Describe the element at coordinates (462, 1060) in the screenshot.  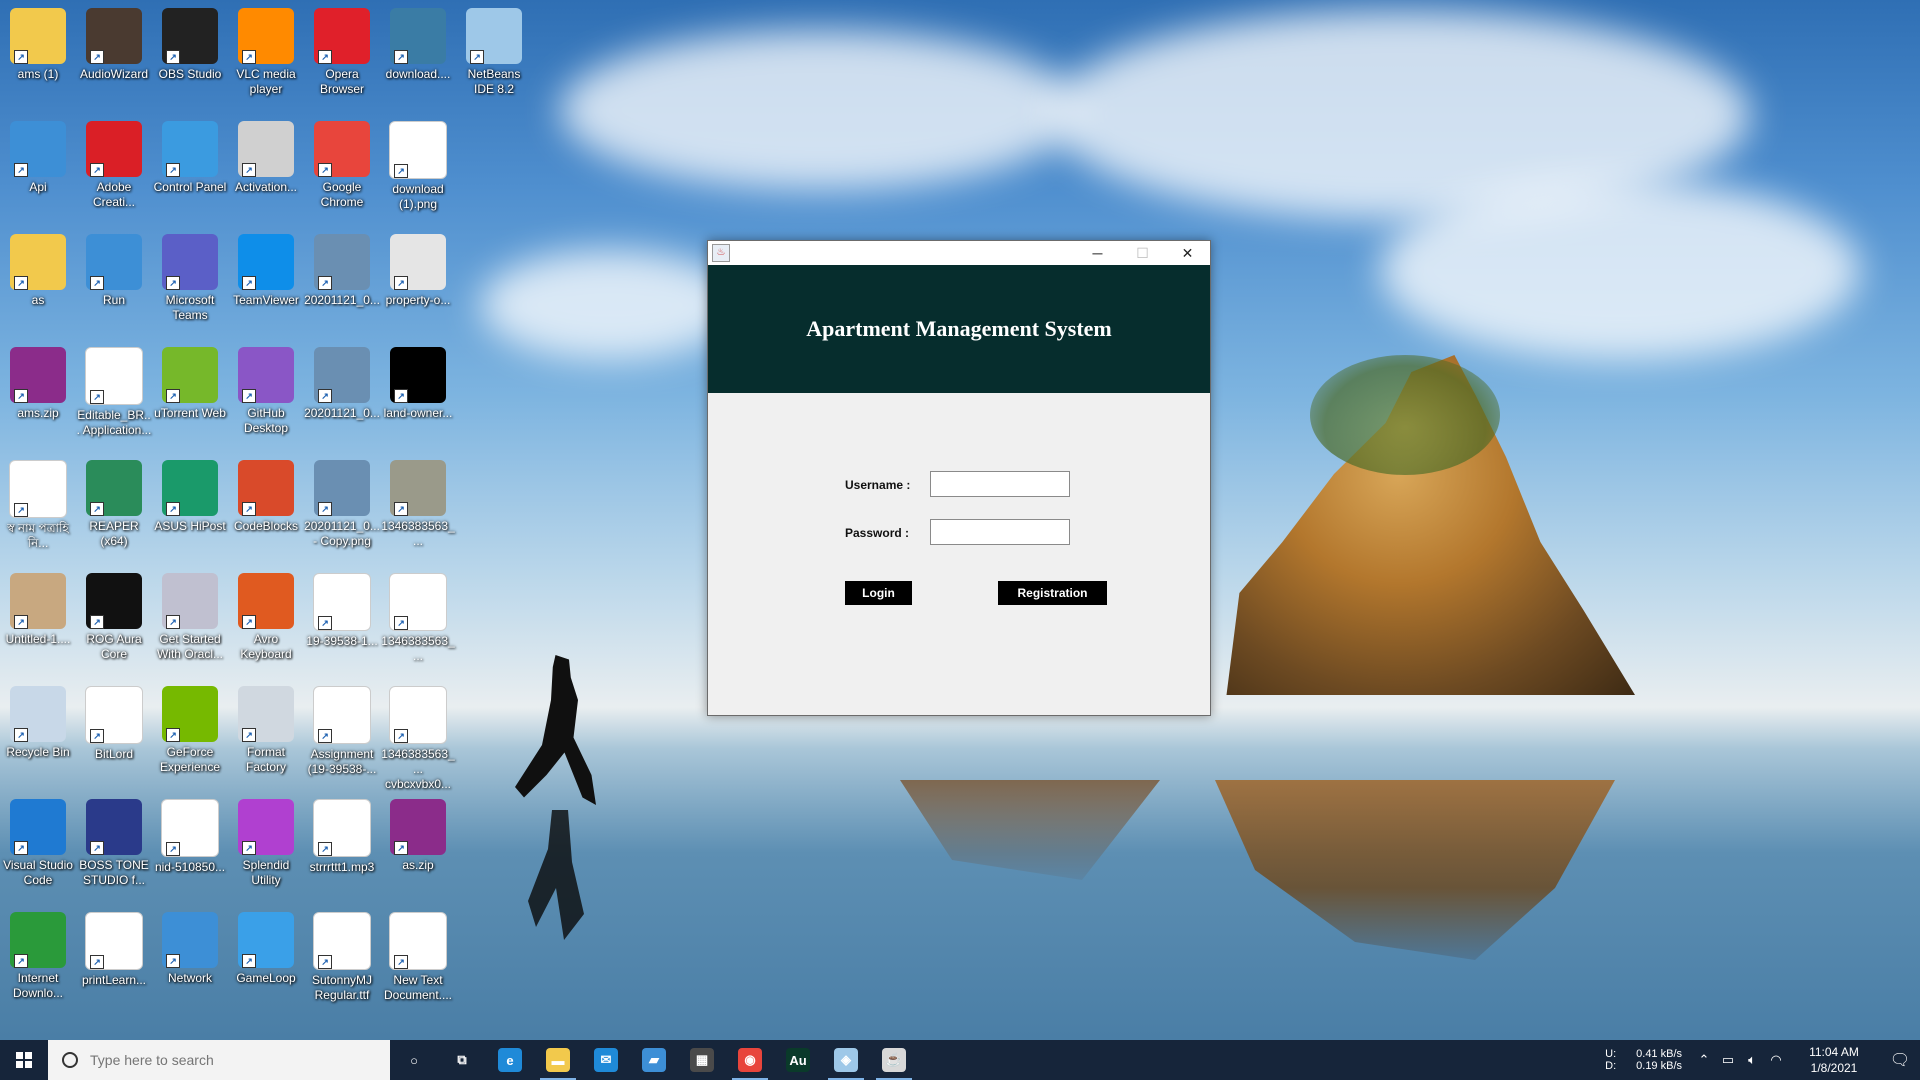
I see `taskbar-app-button: ⧉` at that location.